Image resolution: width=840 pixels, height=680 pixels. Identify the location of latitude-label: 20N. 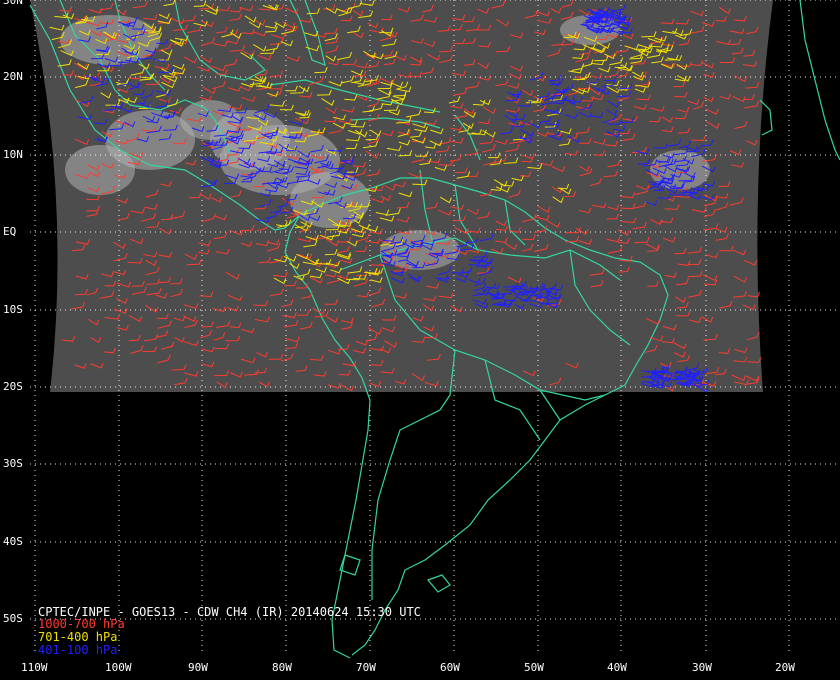
(13, 76).